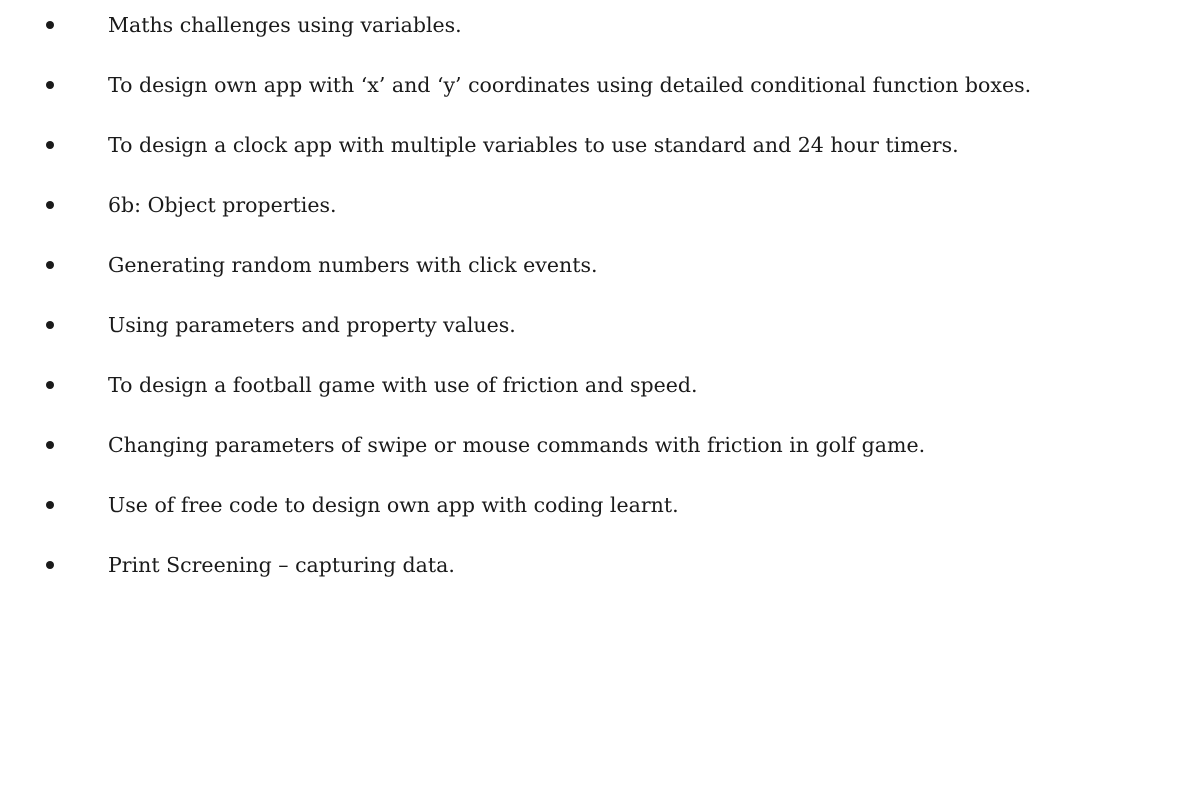 The height and width of the screenshot is (793, 1182). I want to click on list-item-text: Maths challenges using variables., so click(285, 25).